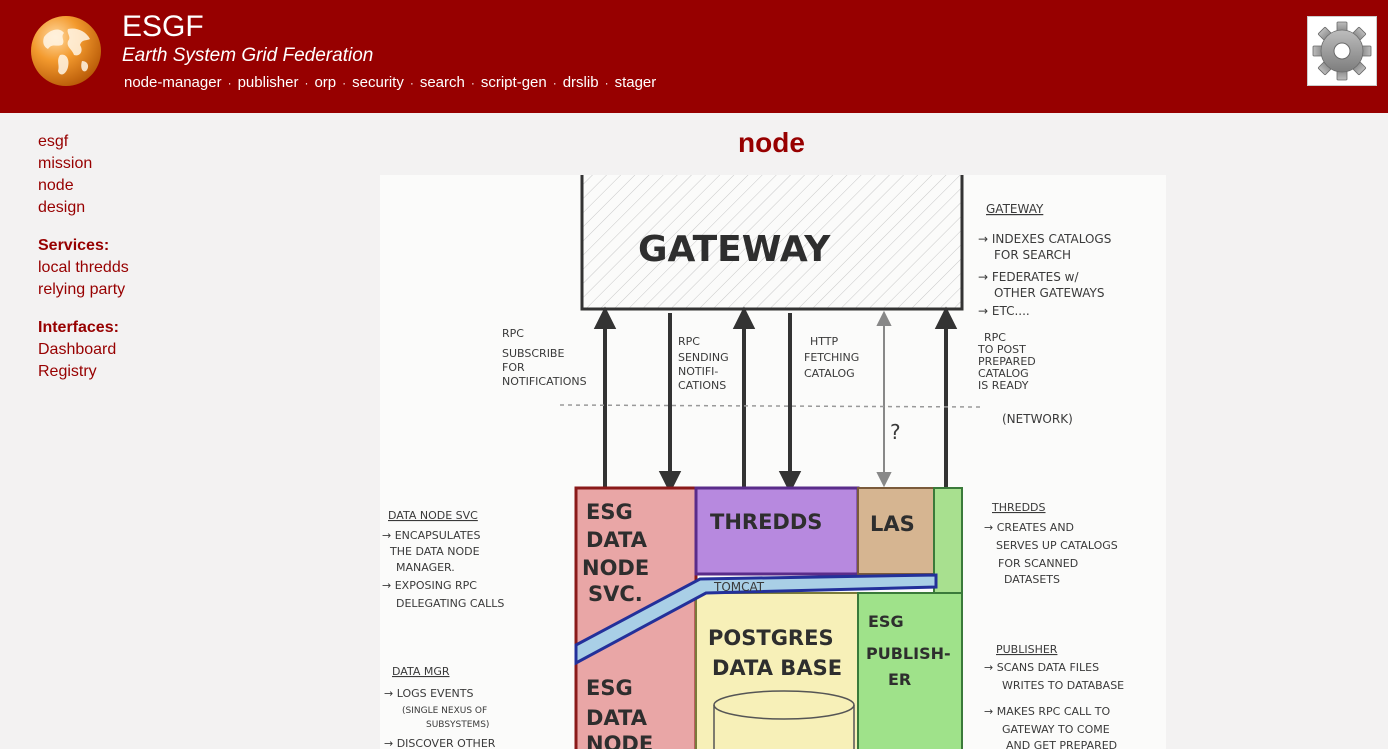  I want to click on publisher-note: GATEWAY TO COME, so click(1056, 729).